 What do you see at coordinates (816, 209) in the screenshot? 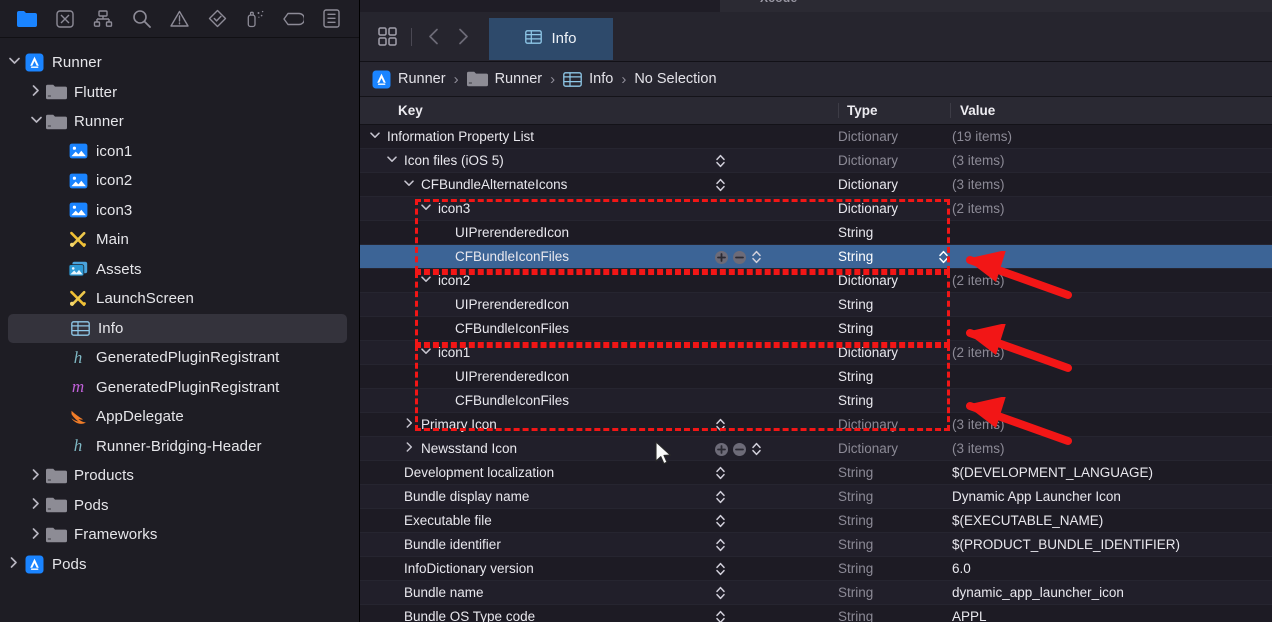
I see `table-row: icon3 Dictionary (2 items)` at bounding box center [816, 209].